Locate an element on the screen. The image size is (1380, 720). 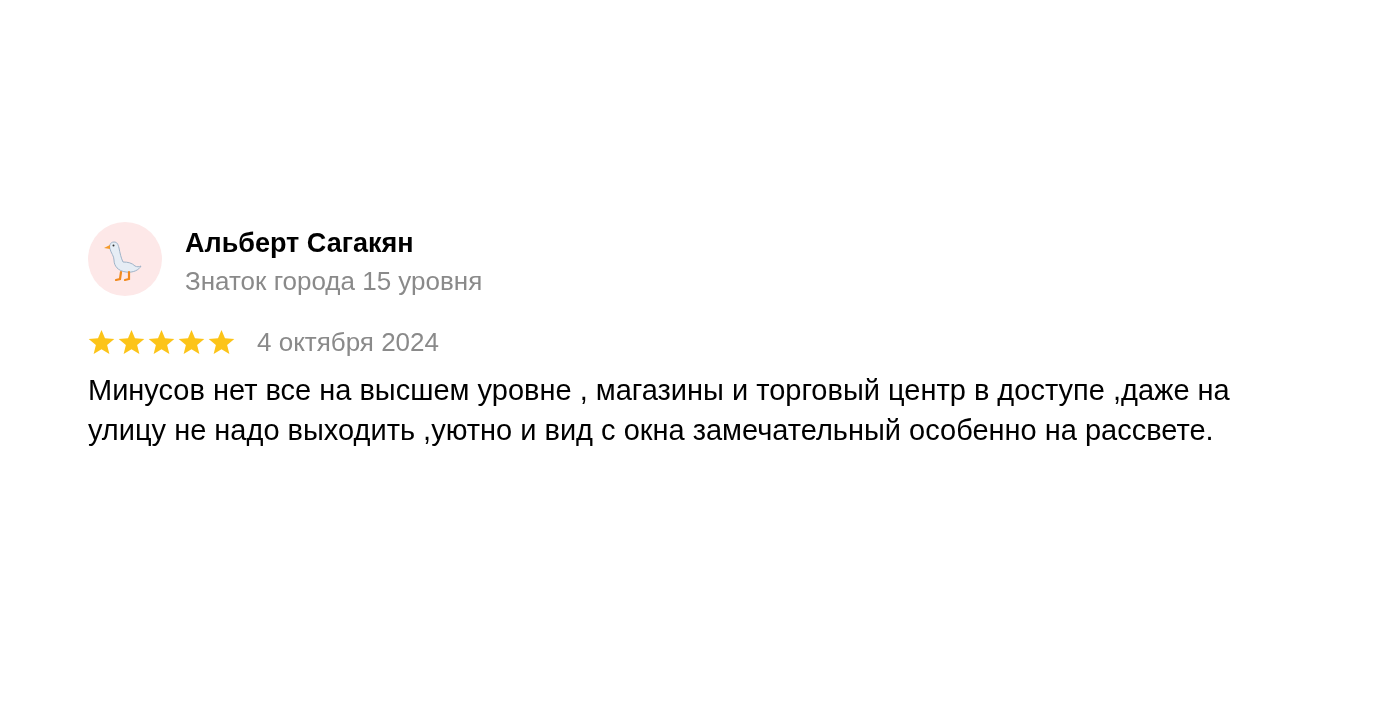
goose-avatar-icon is located at coordinates (125, 259).